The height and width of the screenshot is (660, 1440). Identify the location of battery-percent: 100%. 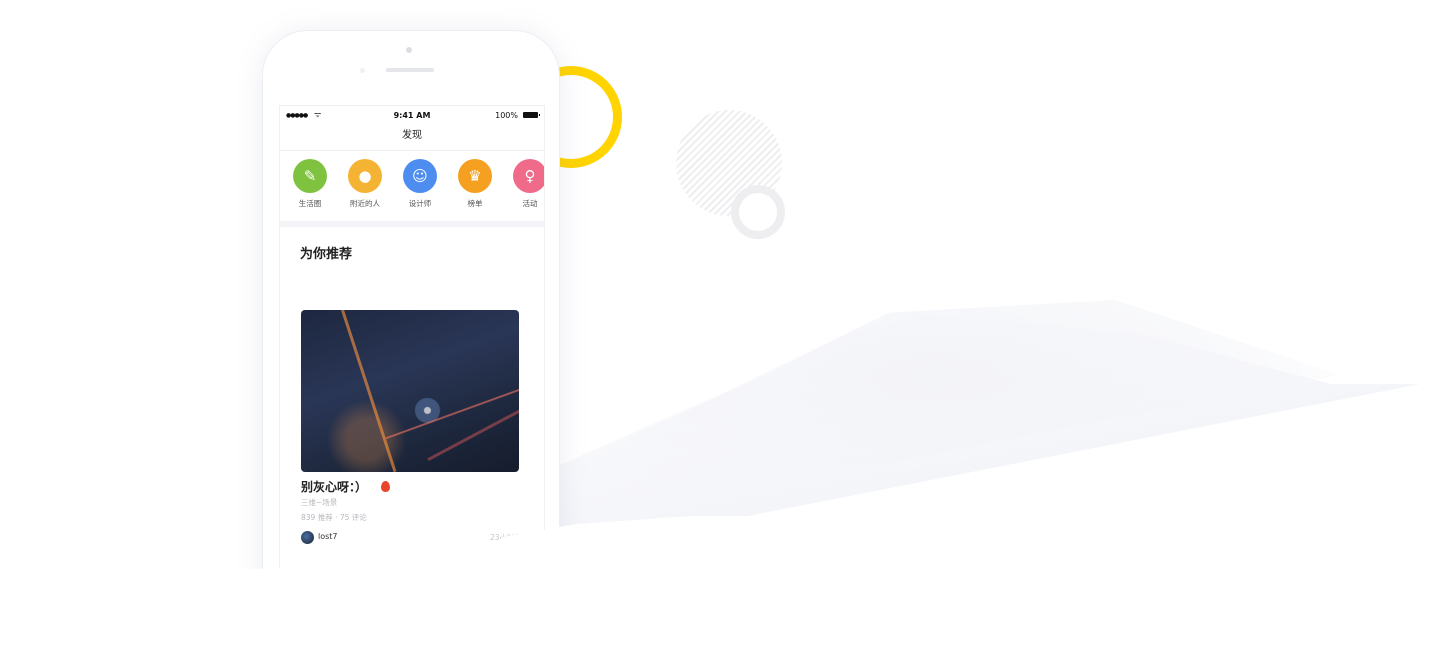
(506, 115).